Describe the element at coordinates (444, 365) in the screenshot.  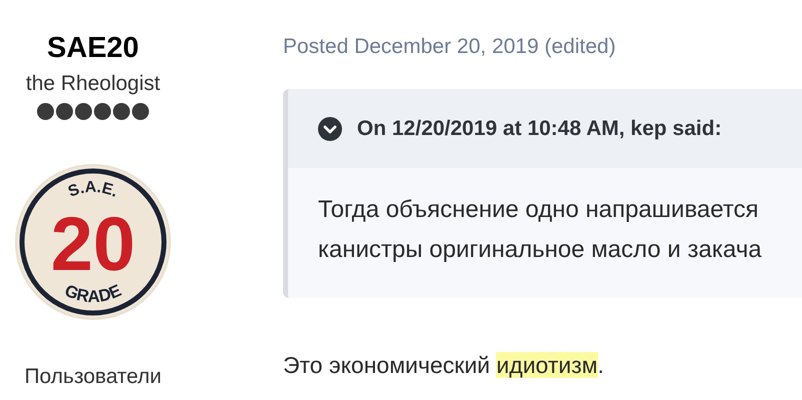
I see `post-text: Это экономический идиотизм.` at that location.